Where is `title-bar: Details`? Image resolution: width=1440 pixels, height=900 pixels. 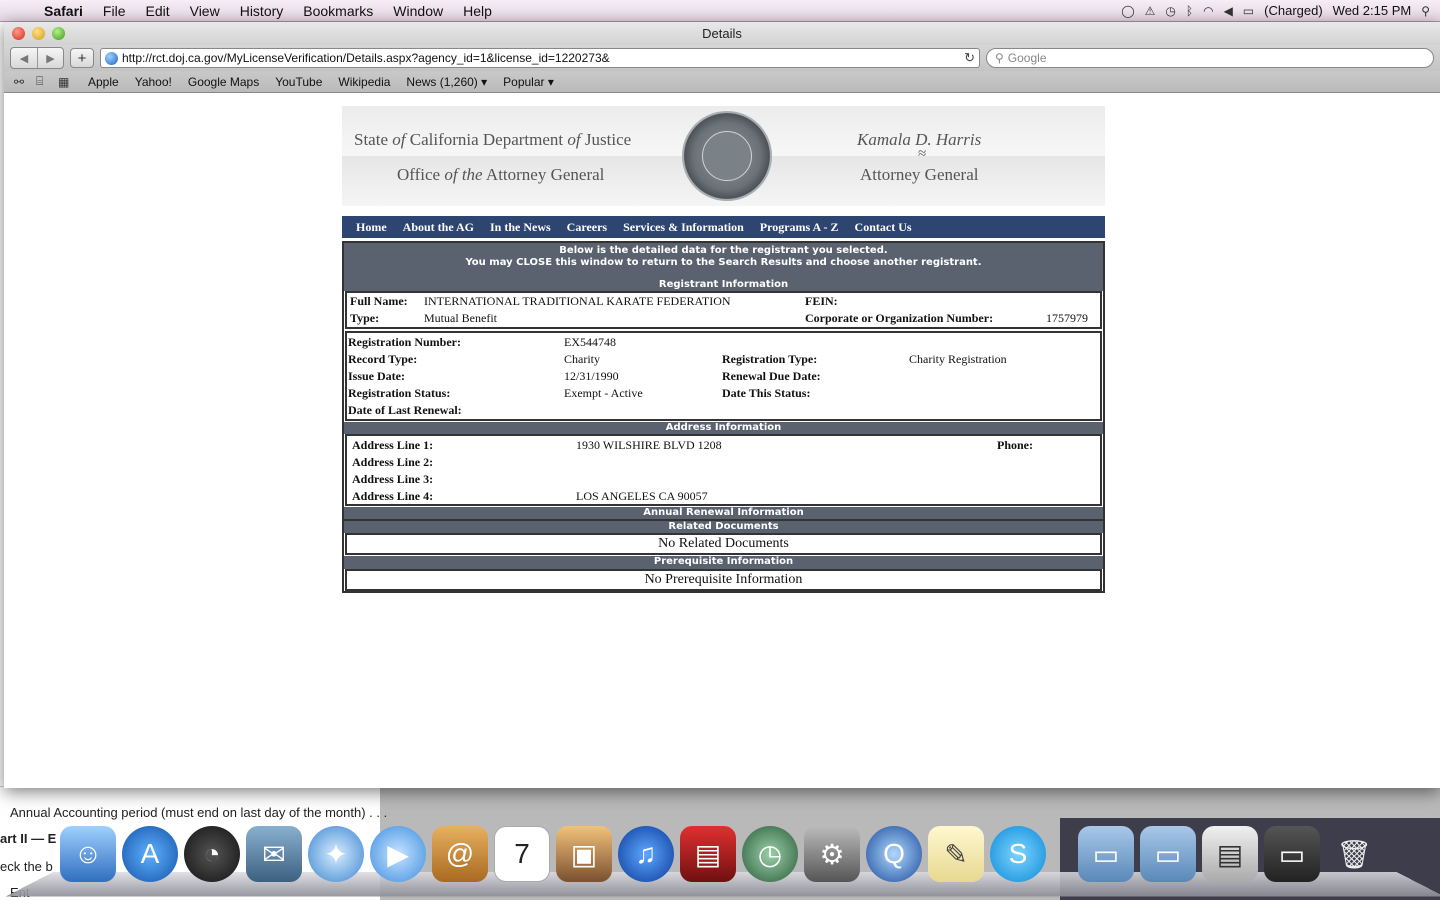
title-bar: Details is located at coordinates (722, 33).